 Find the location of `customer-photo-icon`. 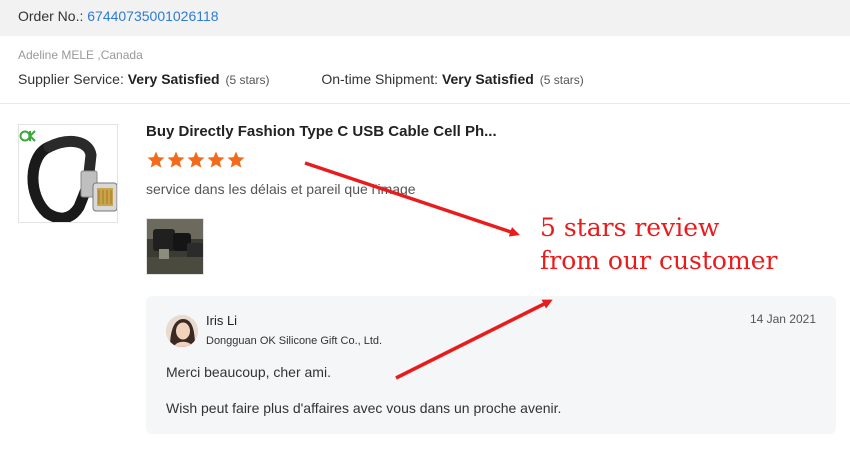

customer-photo-icon is located at coordinates (175, 246).